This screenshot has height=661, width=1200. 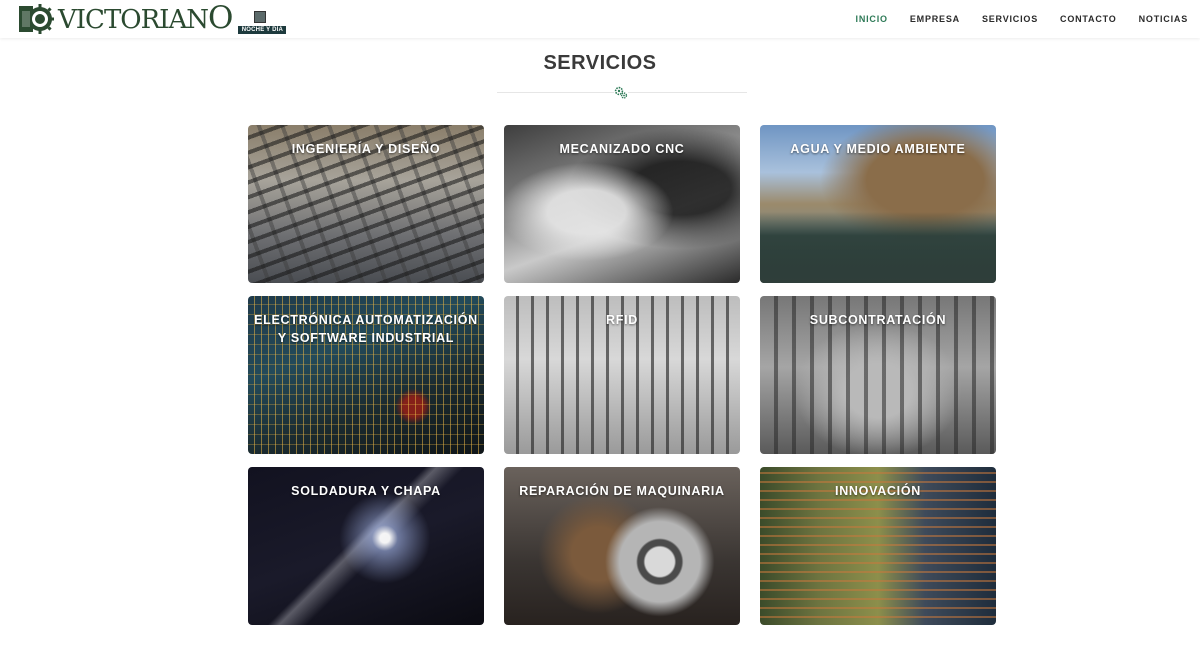 I want to click on service-card-reparacion-maquinaria: REPARACIÓN DE MAQUINARIA, so click(x=622, y=546).